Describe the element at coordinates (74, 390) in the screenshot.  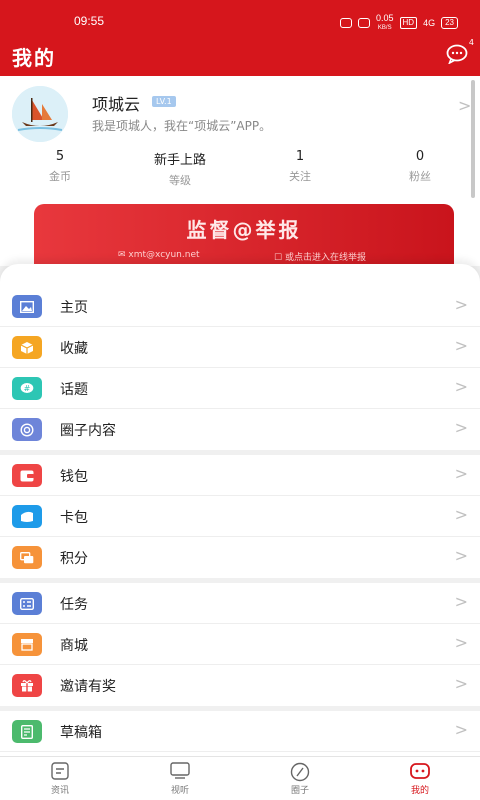
I see `menu-item-label: 话题` at that location.